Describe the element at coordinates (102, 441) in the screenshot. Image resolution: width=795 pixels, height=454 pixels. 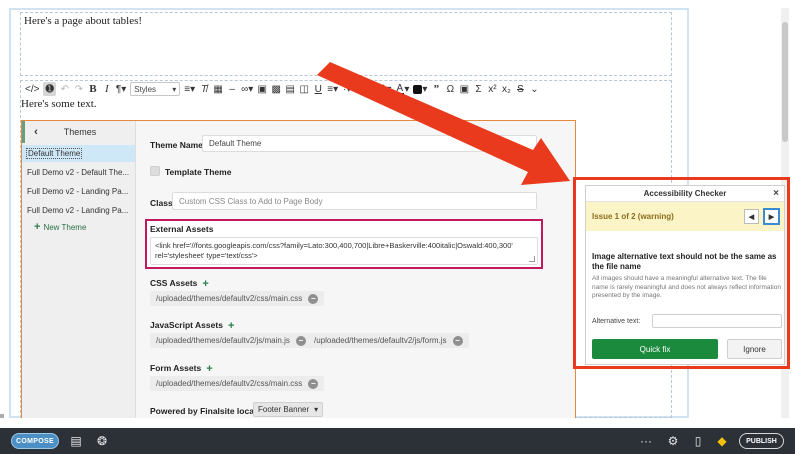
I see `settings-wheel-icon: ❂` at that location.